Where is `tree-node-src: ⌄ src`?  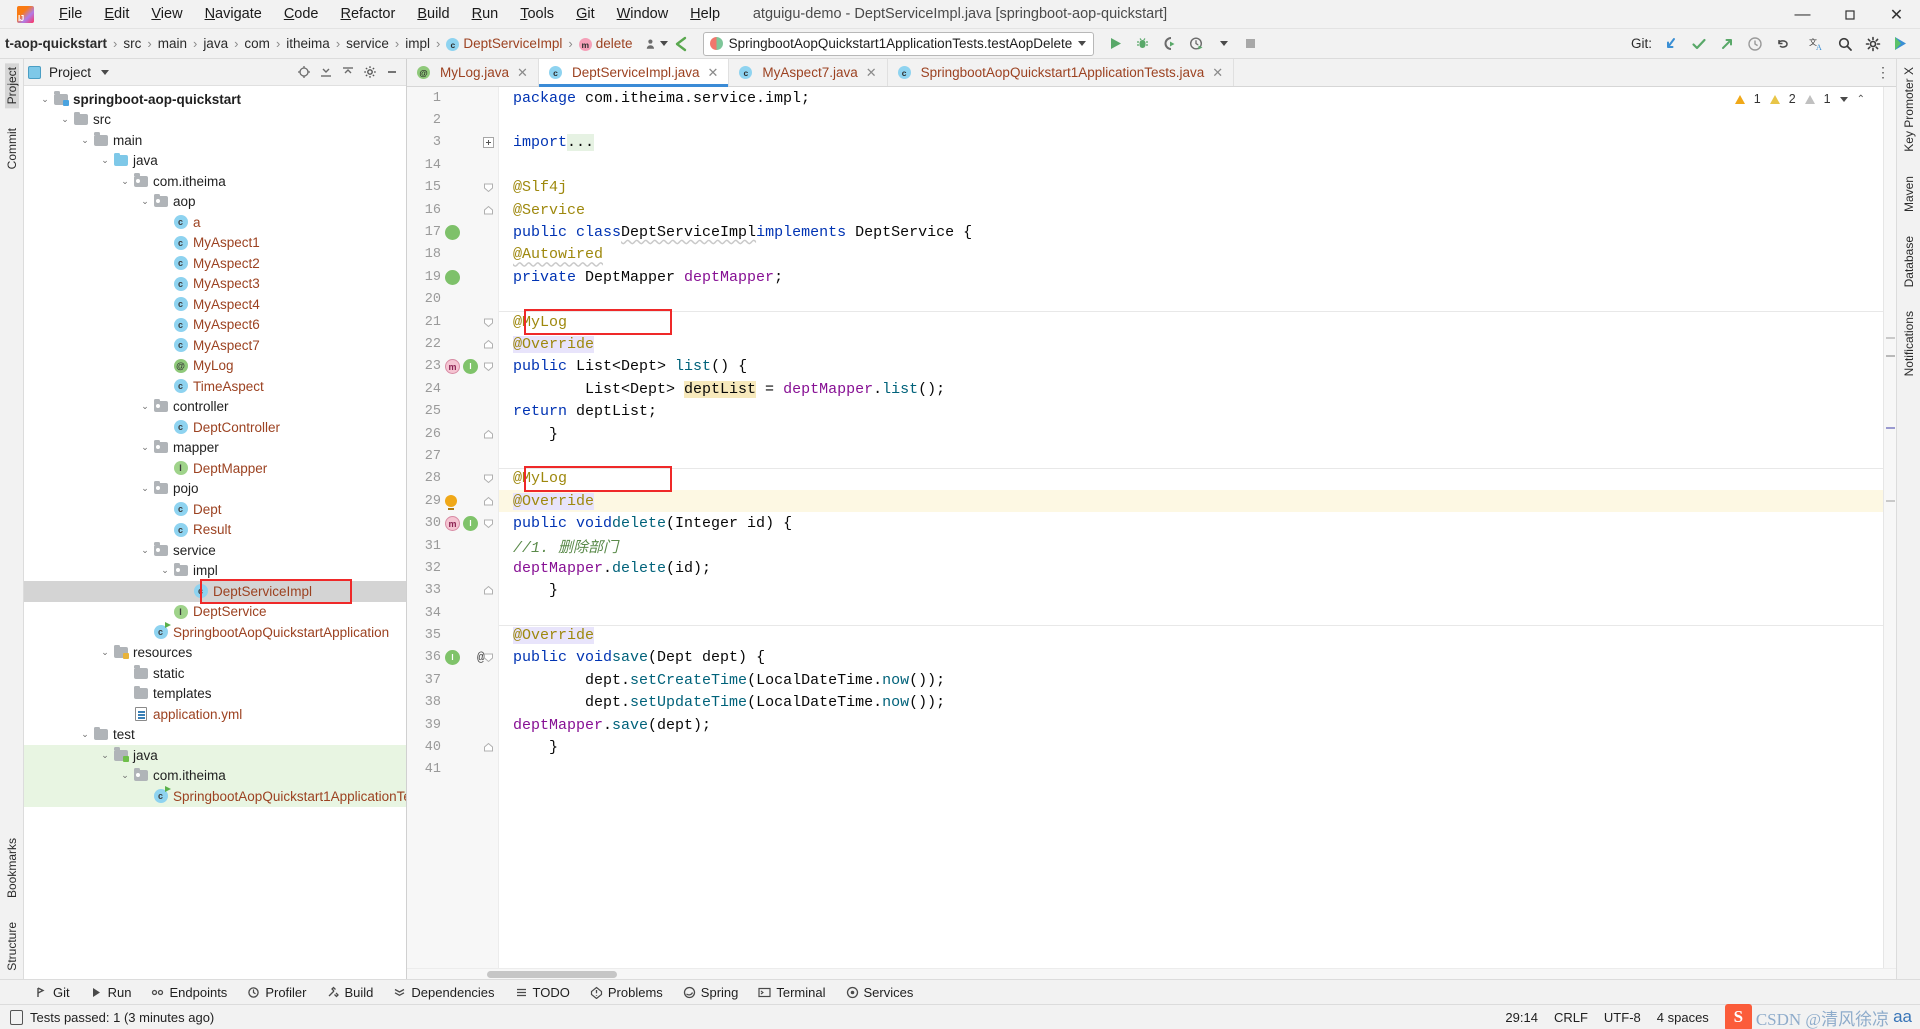
tree-node-src: ⌄ src is located at coordinates (215, 120).